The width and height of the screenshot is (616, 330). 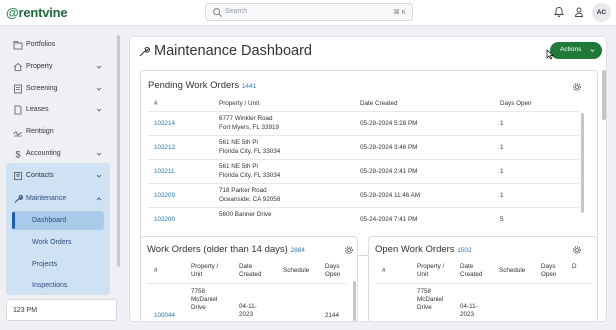 What do you see at coordinates (18, 176) in the screenshot?
I see `contacts-icon` at bounding box center [18, 176].